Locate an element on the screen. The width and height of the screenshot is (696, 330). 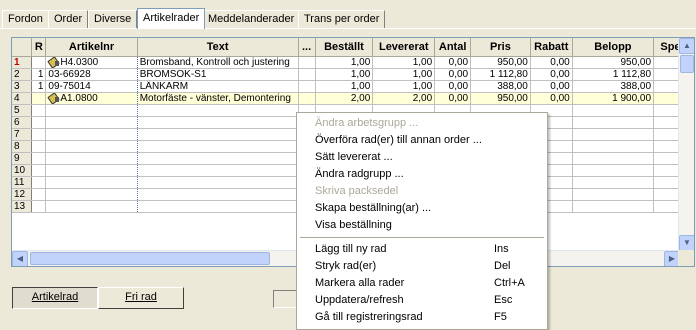
col-header-pris: Pris is located at coordinates (500, 47).